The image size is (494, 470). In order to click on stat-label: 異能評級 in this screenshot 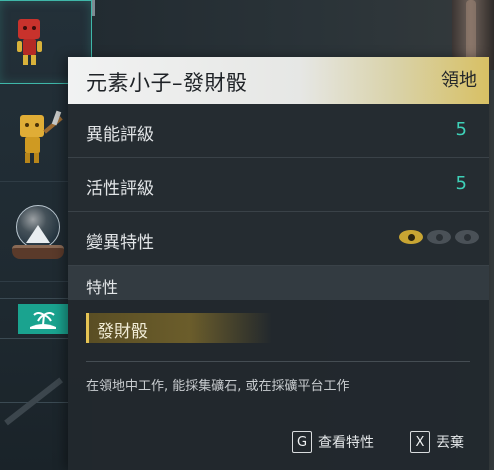, I will do `click(120, 135)`.